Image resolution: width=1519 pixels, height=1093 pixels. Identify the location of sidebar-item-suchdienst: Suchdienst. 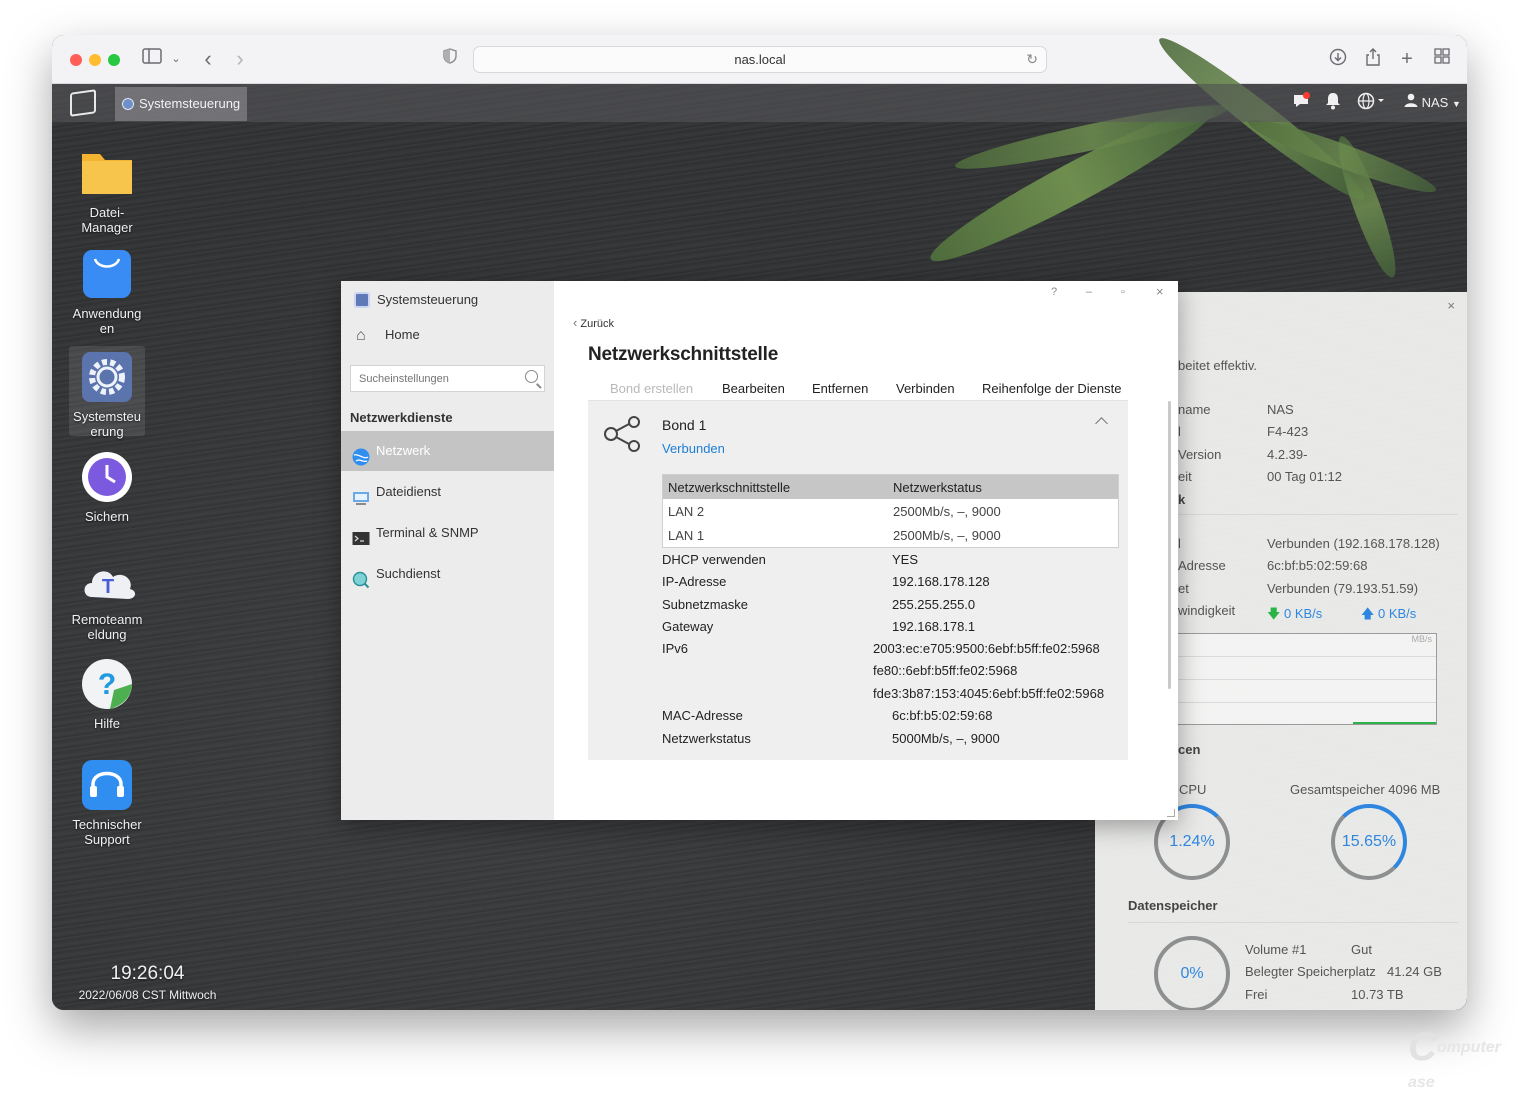
(447, 574).